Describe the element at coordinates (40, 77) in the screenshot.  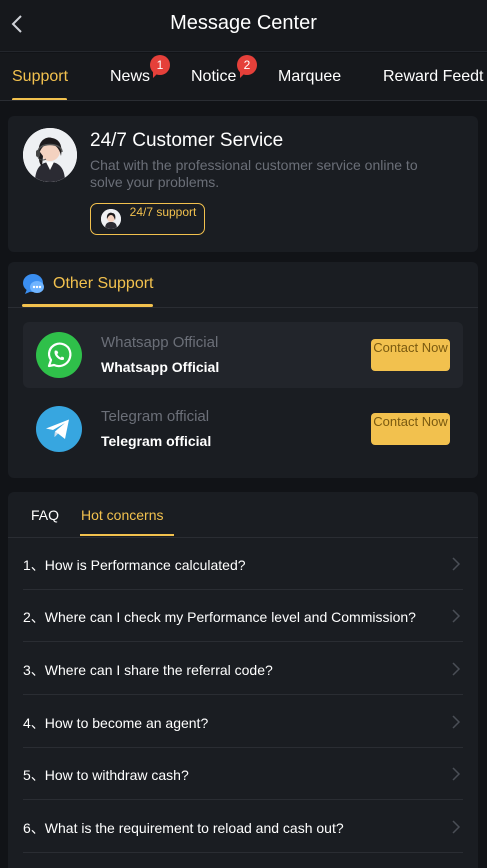
I see `tab-support: Support` at that location.